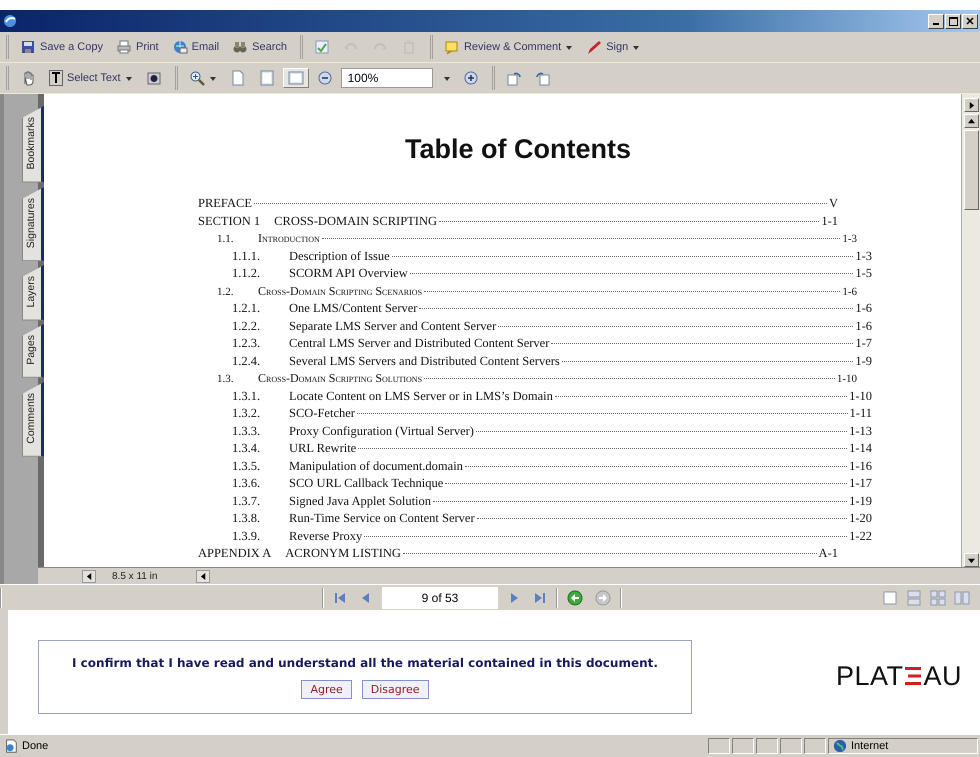  What do you see at coordinates (470, 78) in the screenshot?
I see `zoom-in-icon` at bounding box center [470, 78].